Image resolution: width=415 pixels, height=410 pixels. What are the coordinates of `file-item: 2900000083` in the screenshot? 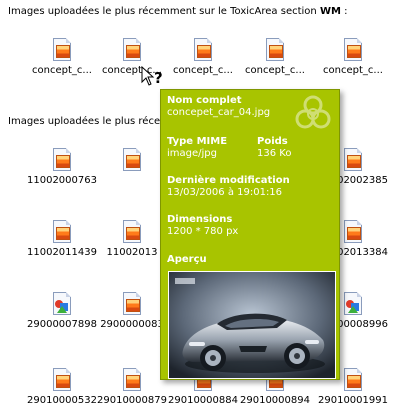 It's located at (132, 311).